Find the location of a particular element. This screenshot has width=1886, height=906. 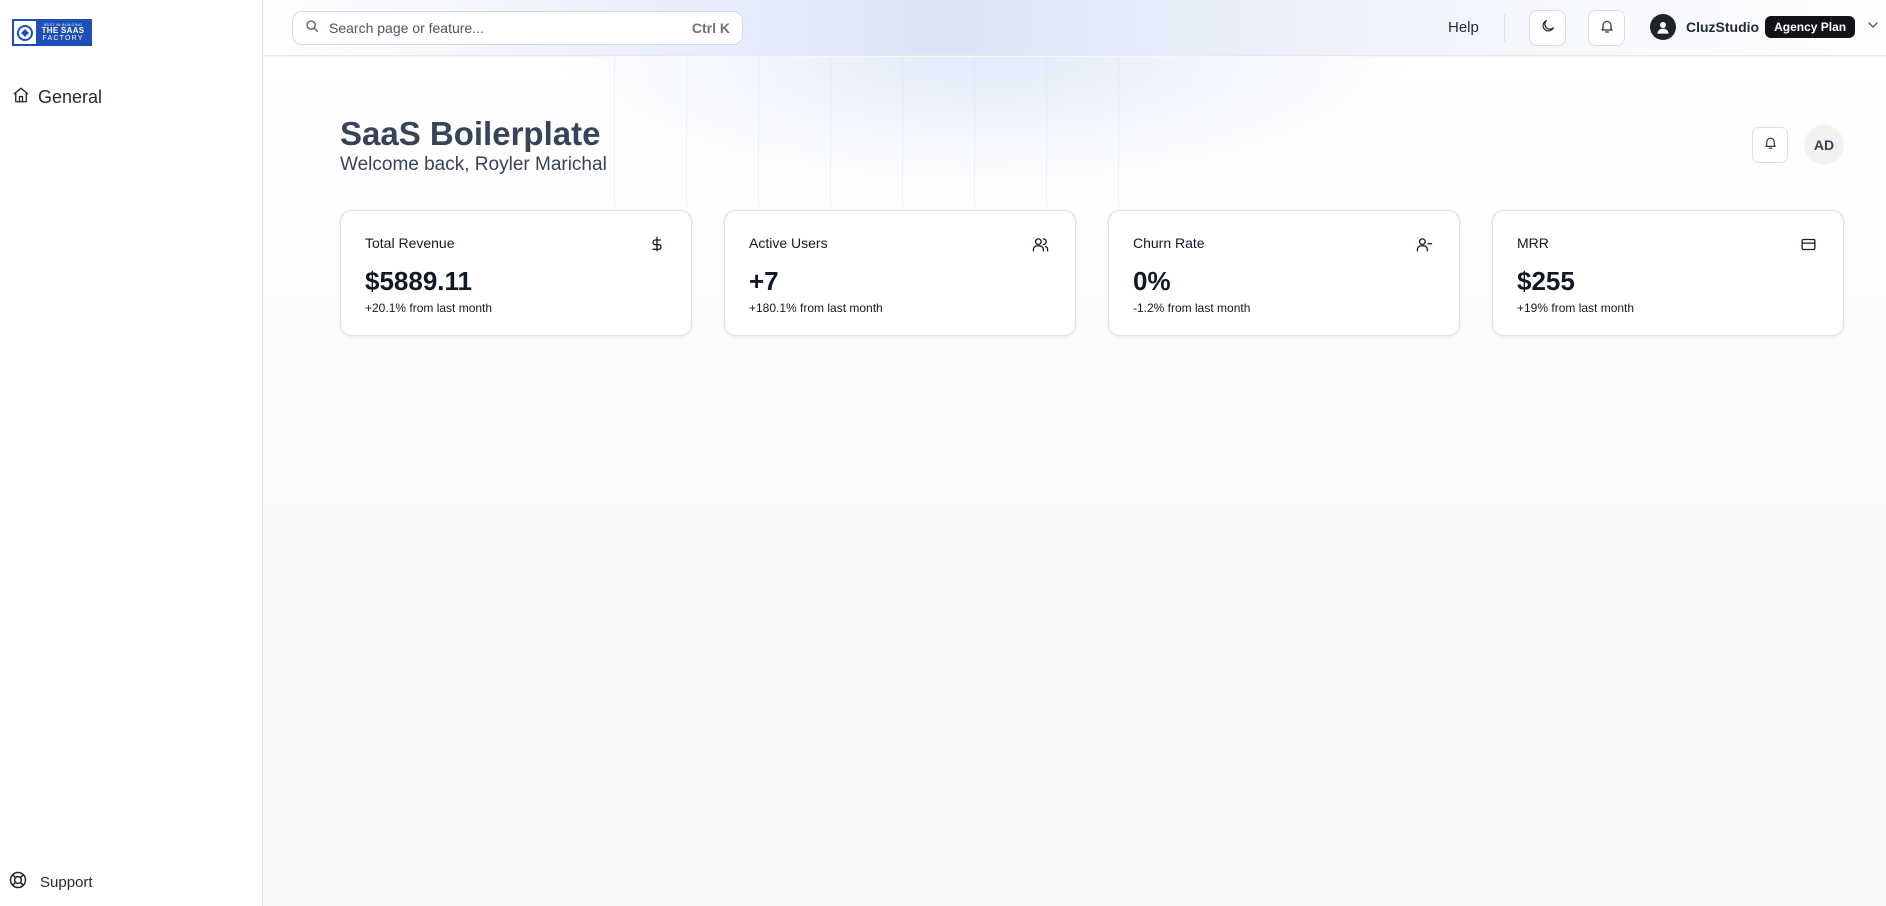

user-minus-icon is located at coordinates (1424, 247).